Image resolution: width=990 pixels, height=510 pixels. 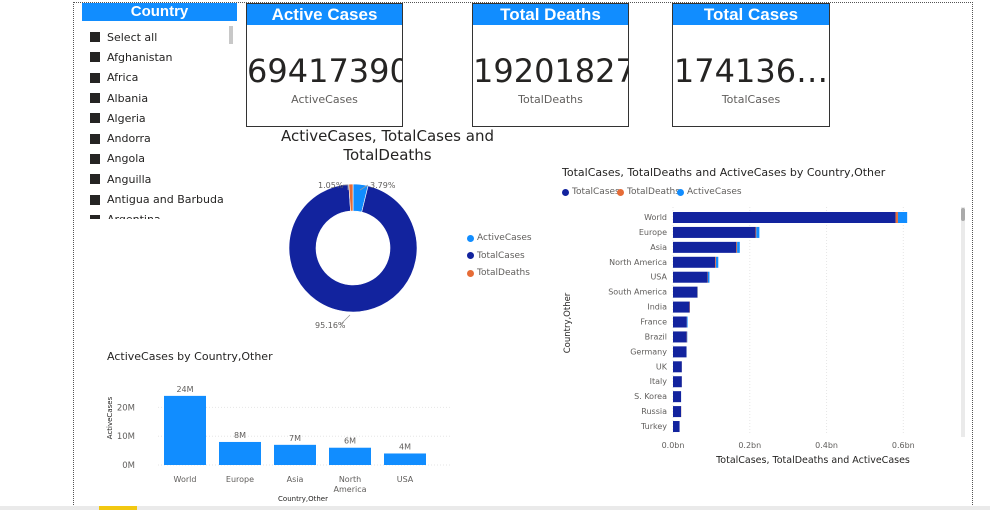 What do you see at coordinates (656, 336) in the screenshot?
I see `y-tick-label: Brazil` at bounding box center [656, 336].